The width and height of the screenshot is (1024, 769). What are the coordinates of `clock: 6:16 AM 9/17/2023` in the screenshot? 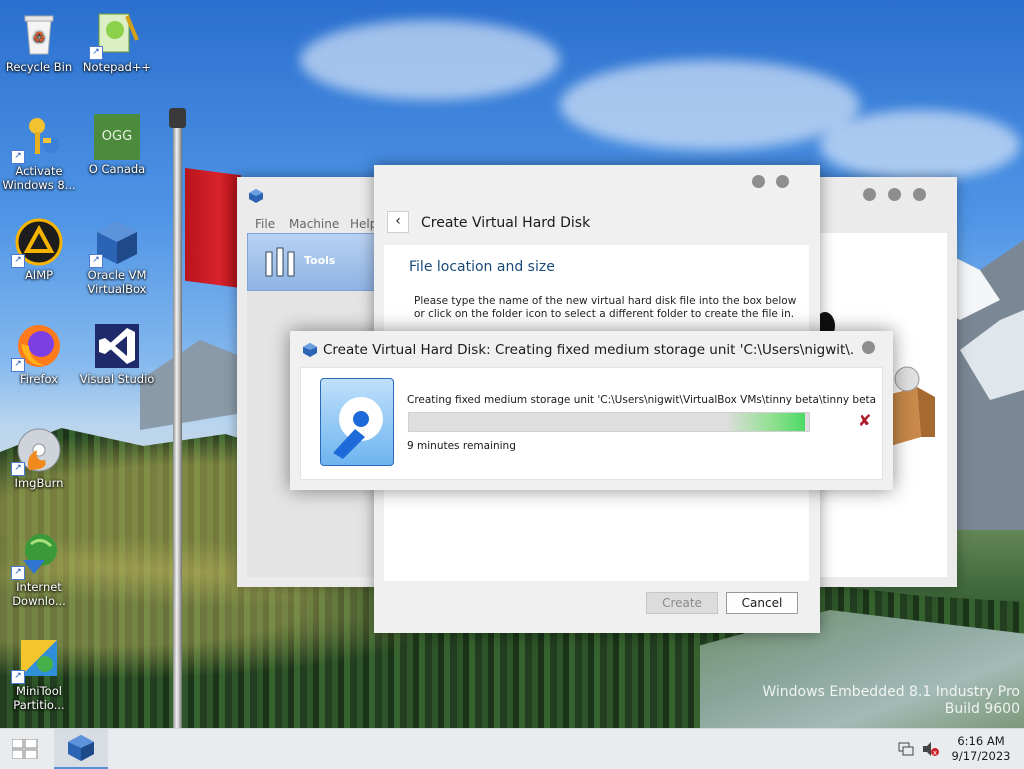 It's located at (981, 749).